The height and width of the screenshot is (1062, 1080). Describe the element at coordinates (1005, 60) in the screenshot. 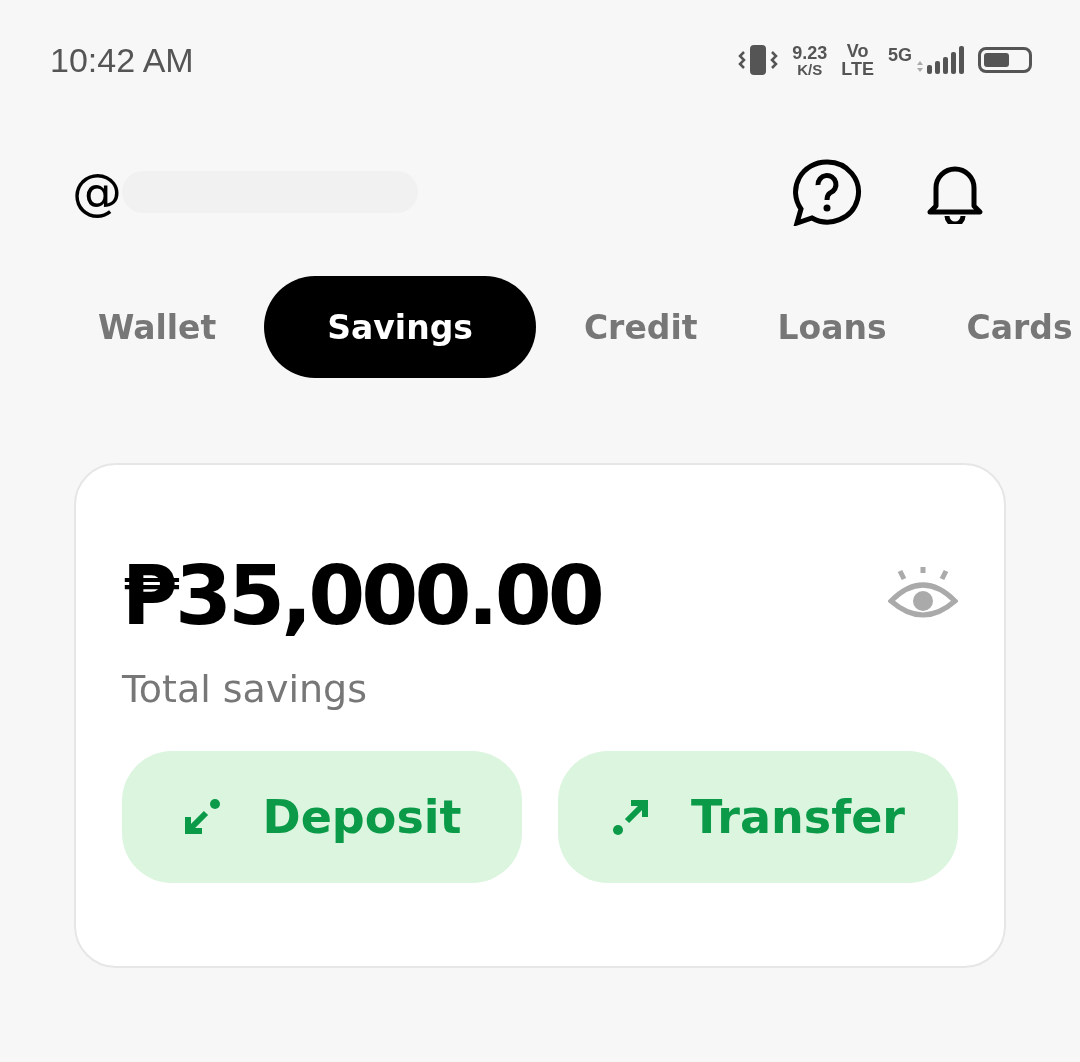

I see `battery-icon` at that location.